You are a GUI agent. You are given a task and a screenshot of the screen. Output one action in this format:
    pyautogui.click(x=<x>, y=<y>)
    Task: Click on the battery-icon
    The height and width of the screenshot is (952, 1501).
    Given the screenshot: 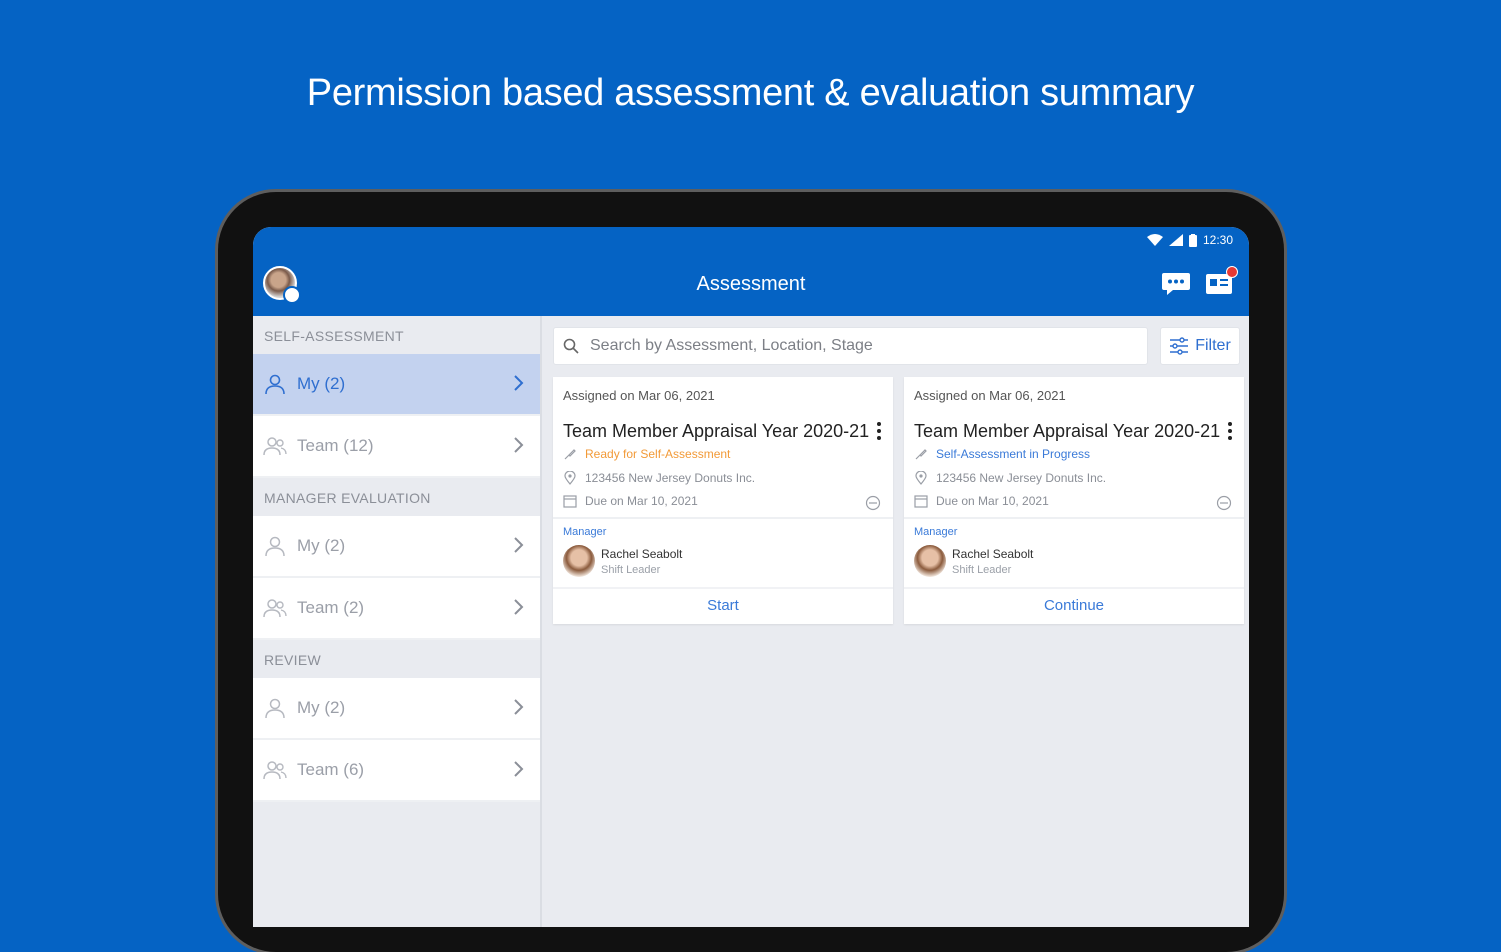 What is the action you would take?
    pyautogui.click(x=1192, y=240)
    